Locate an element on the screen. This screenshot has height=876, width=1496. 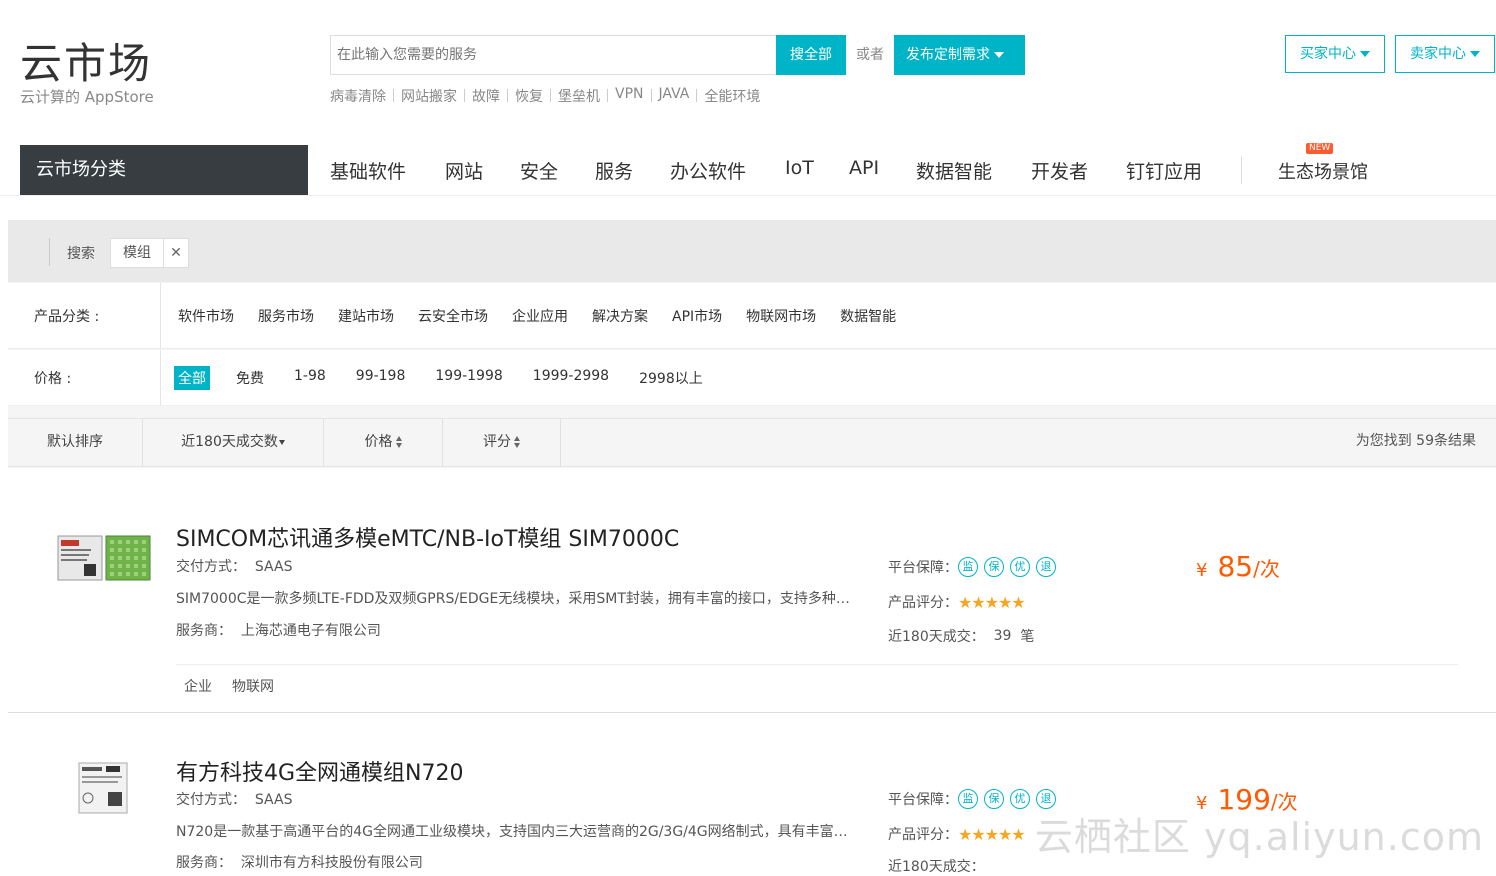
seller-center-button: 卖家中心 is located at coordinates (1445, 54).